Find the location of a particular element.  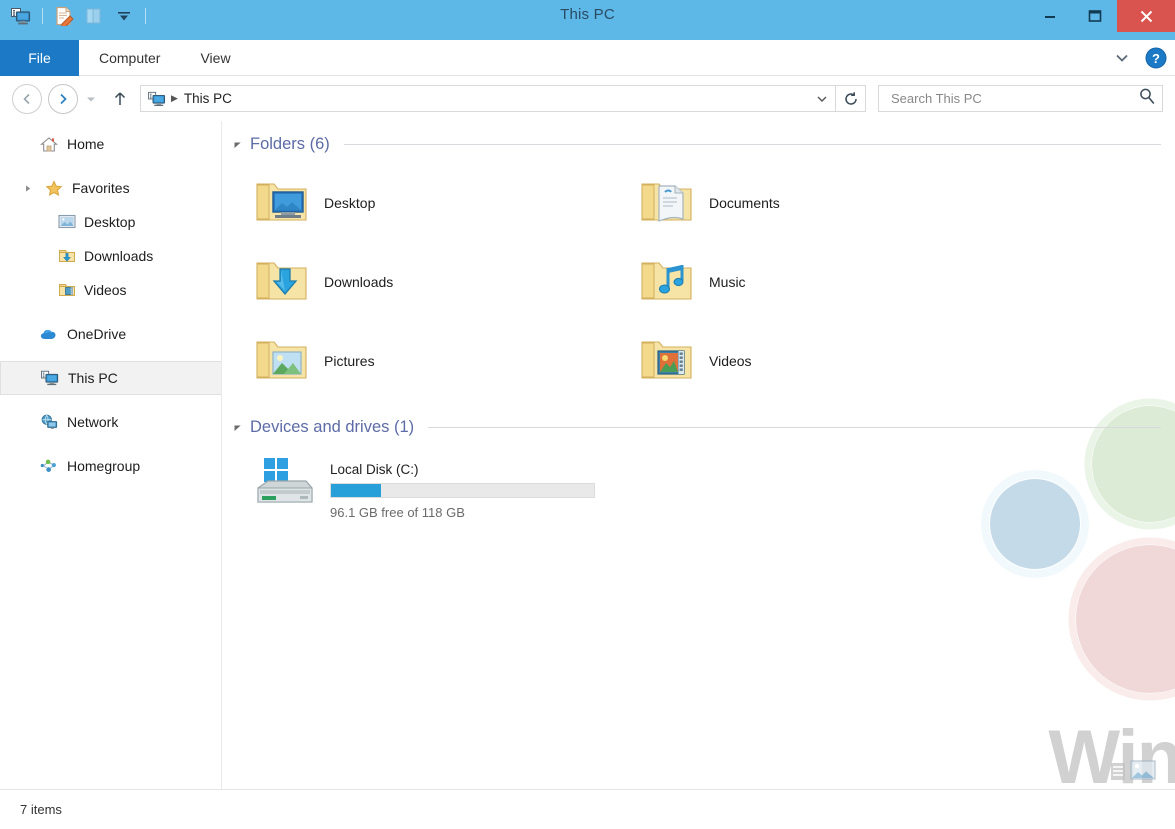

address-bar: ▶ This PC is located at coordinates (587, 98).